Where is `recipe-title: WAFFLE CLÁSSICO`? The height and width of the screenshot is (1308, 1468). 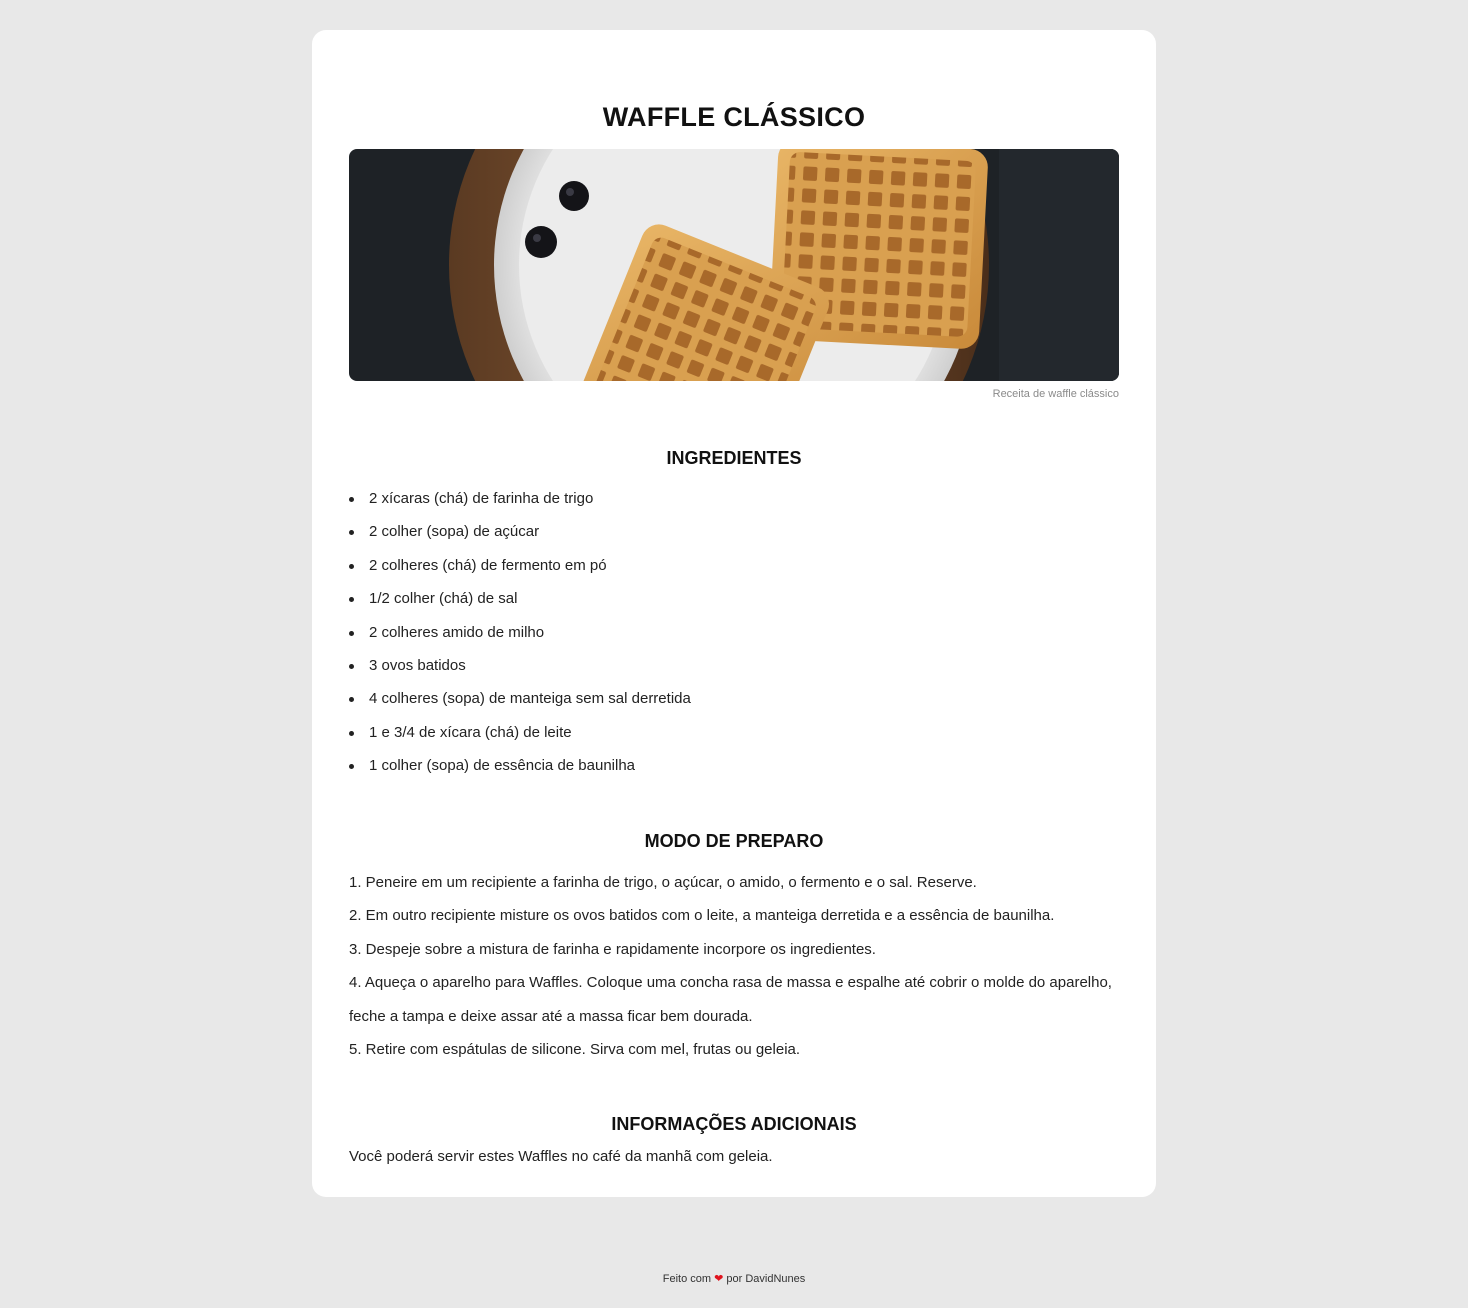
recipe-title: WAFFLE CLÁSSICO is located at coordinates (734, 117).